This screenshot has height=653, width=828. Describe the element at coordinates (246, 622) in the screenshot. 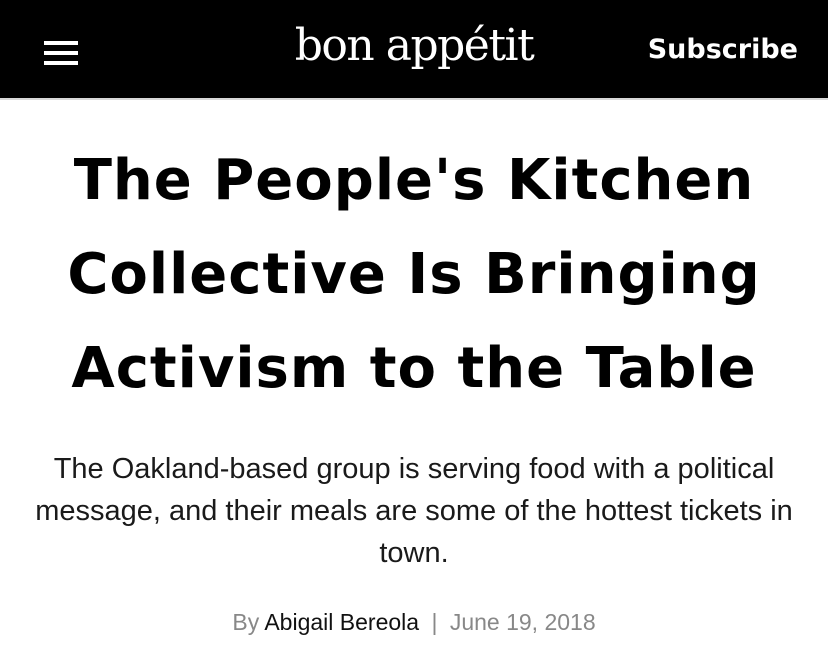

I see `byline-prefix: By` at that location.